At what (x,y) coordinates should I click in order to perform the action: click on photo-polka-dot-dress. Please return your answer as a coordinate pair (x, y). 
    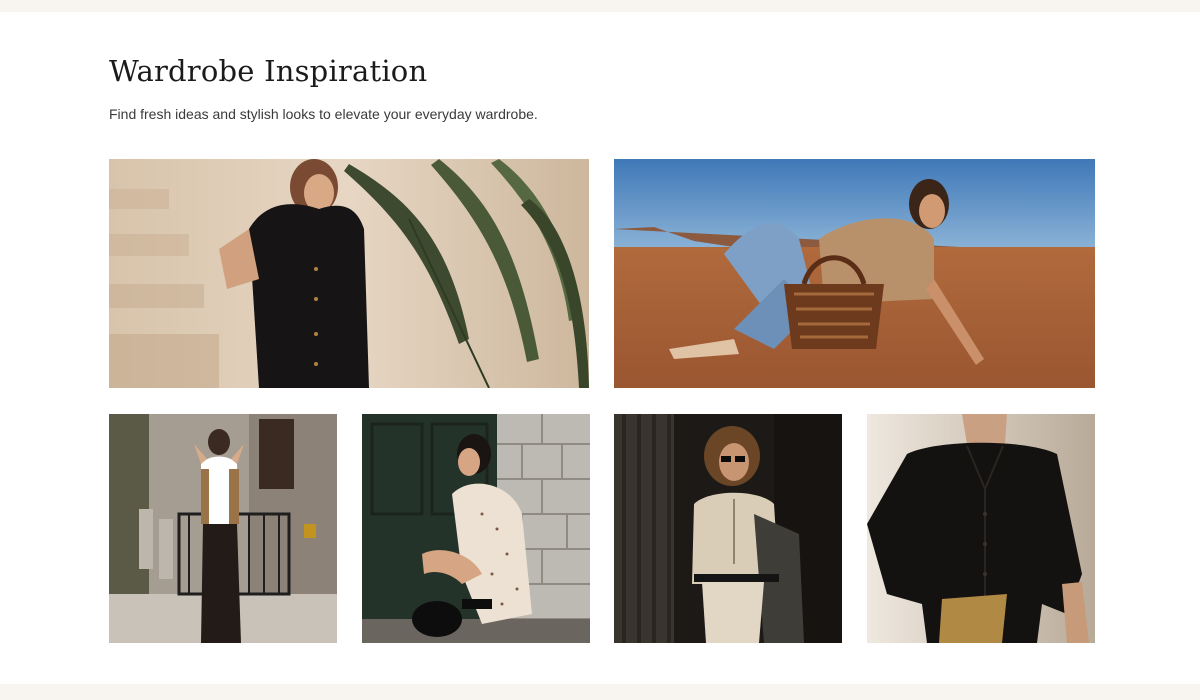
    Looking at the image, I should click on (476, 528).